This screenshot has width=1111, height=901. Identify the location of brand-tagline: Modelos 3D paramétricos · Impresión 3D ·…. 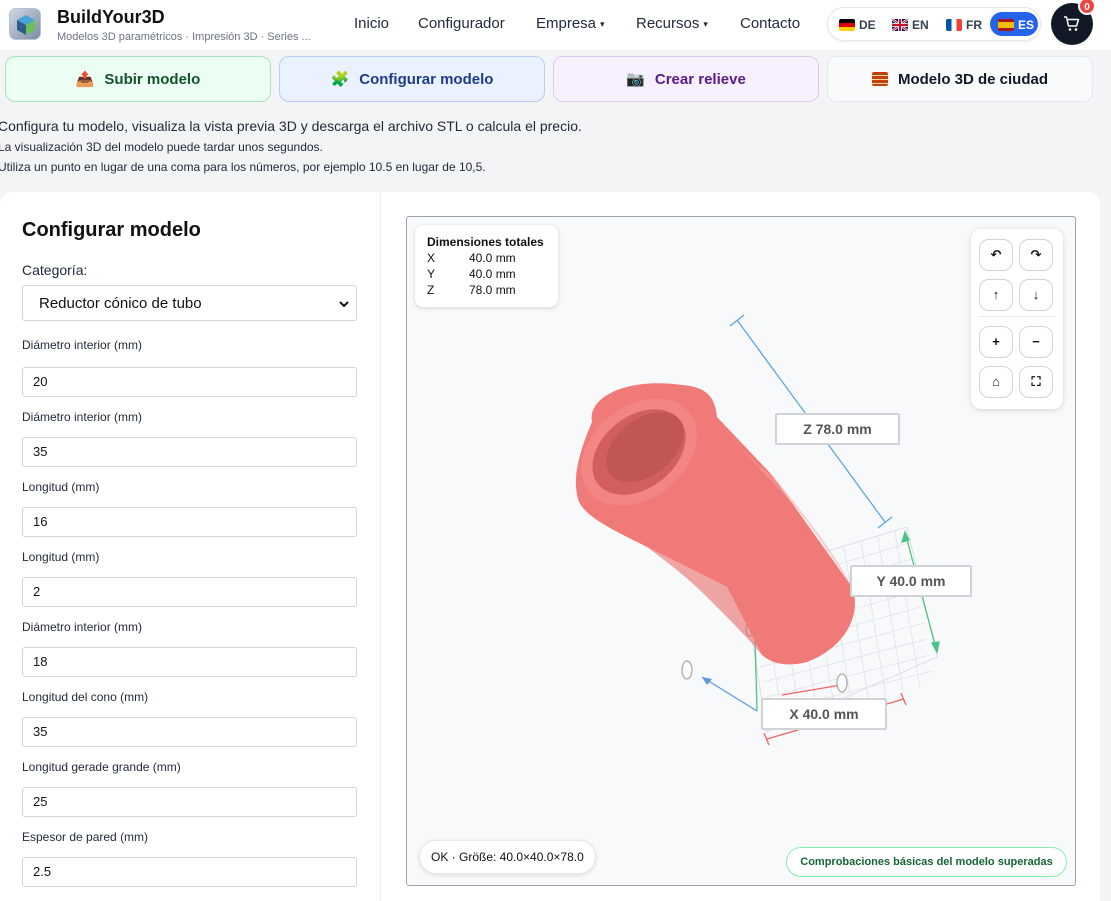
(184, 37).